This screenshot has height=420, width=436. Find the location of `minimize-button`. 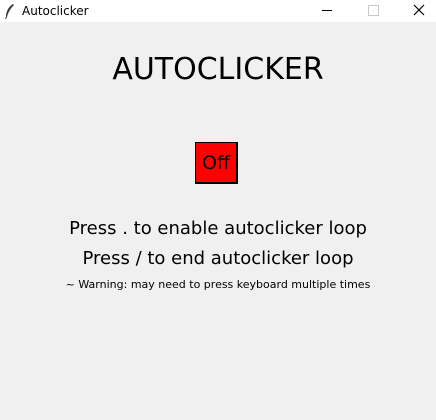

minimize-button is located at coordinates (327, 11).